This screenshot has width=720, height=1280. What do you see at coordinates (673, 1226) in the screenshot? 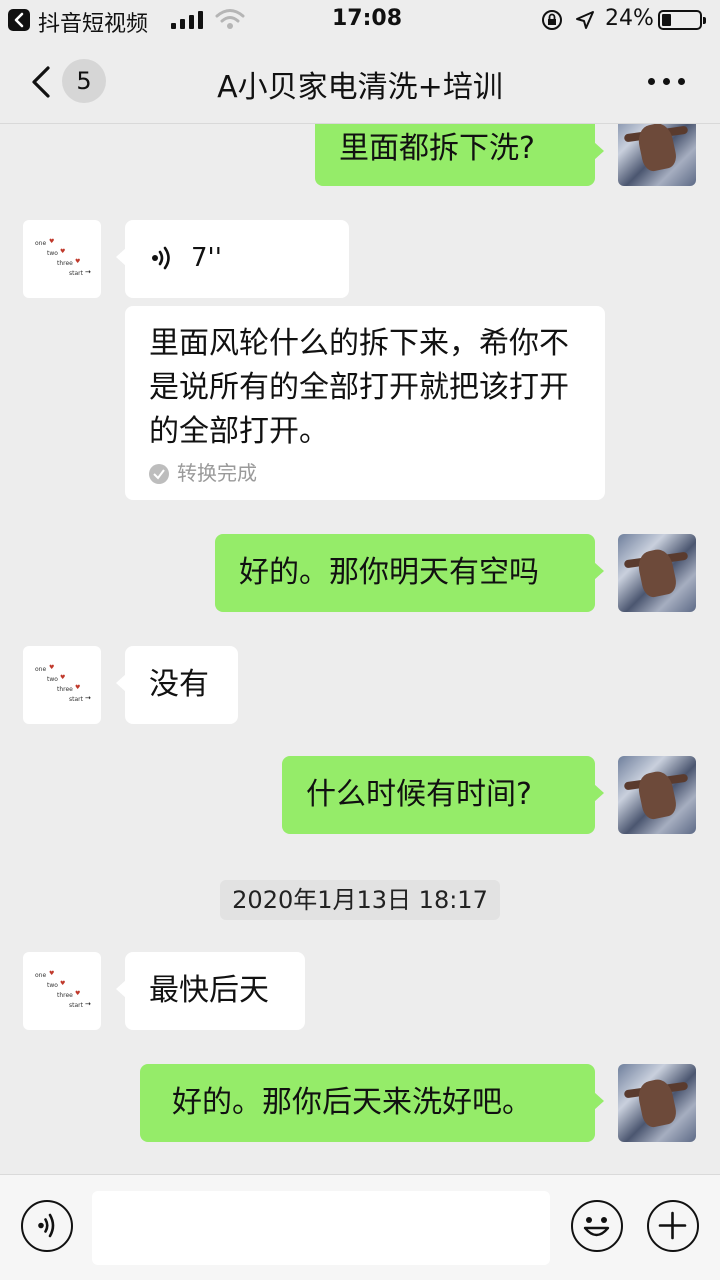
I see `add-attachment-icon` at bounding box center [673, 1226].